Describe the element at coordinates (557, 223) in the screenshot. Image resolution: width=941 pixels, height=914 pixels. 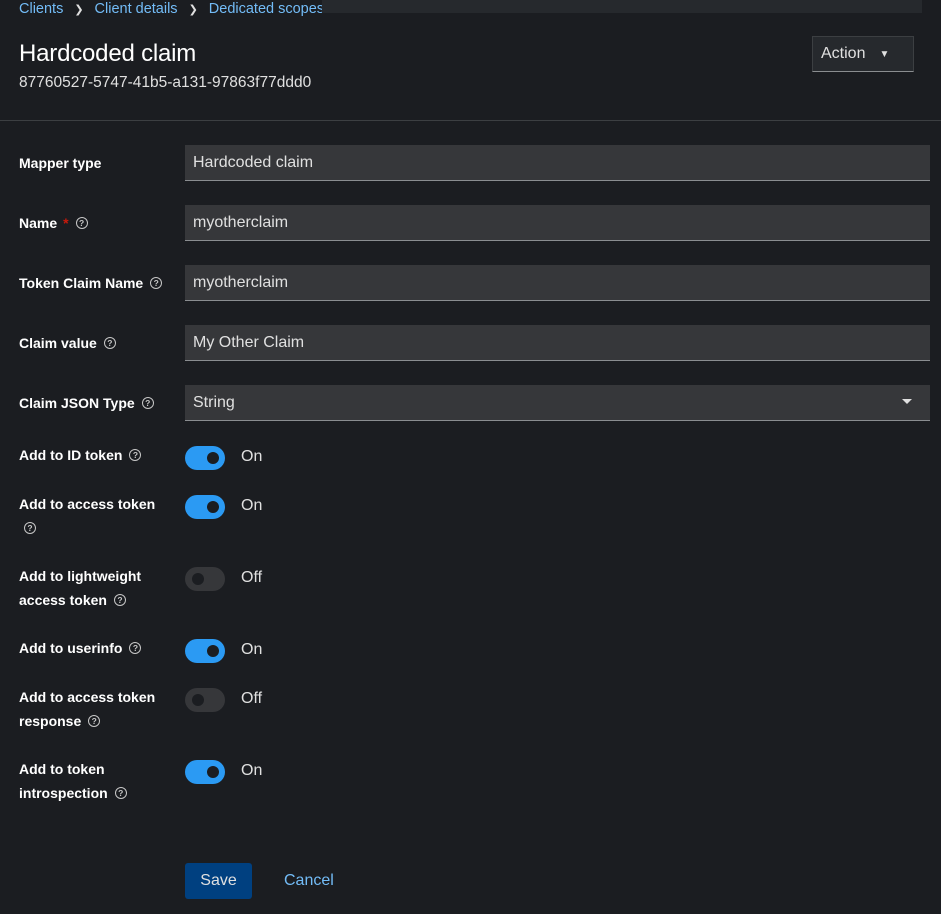
I see `name-input: myotherclaim` at that location.